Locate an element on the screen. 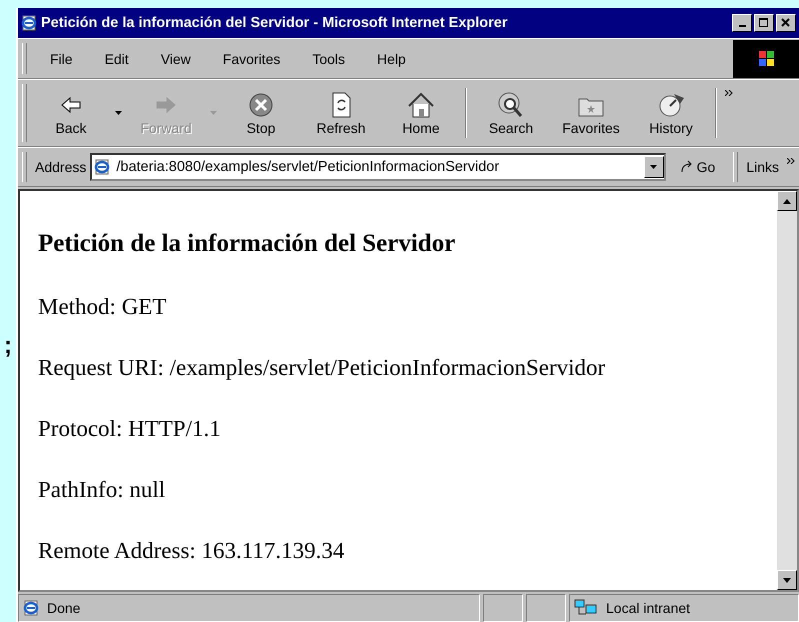 The width and height of the screenshot is (799, 622). toolbar-button: Favorites is located at coordinates (591, 113).